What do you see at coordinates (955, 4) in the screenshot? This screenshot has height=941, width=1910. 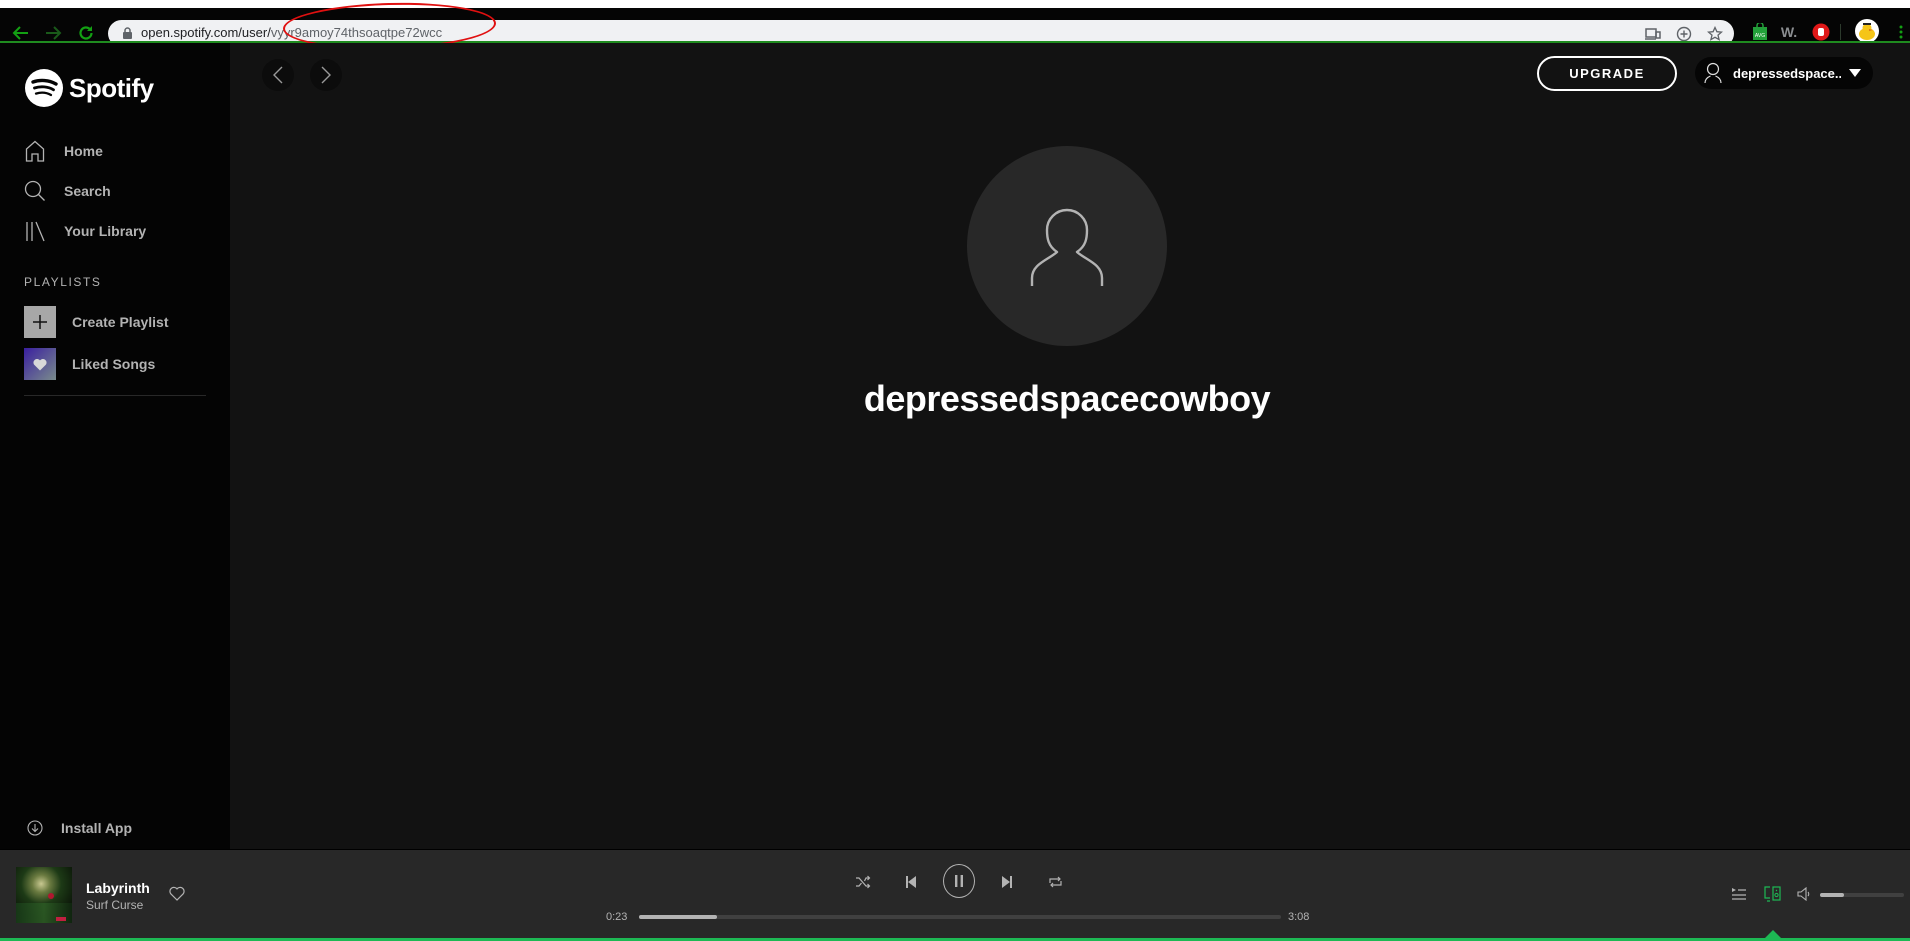 I see `window-top-strip` at bounding box center [955, 4].